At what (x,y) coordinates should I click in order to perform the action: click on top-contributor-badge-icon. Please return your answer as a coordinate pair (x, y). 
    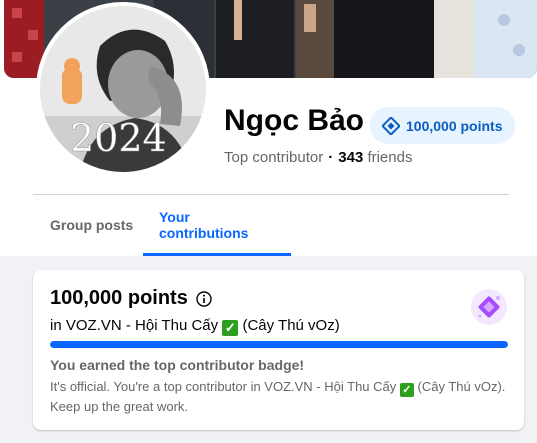
    Looking at the image, I should click on (489, 307).